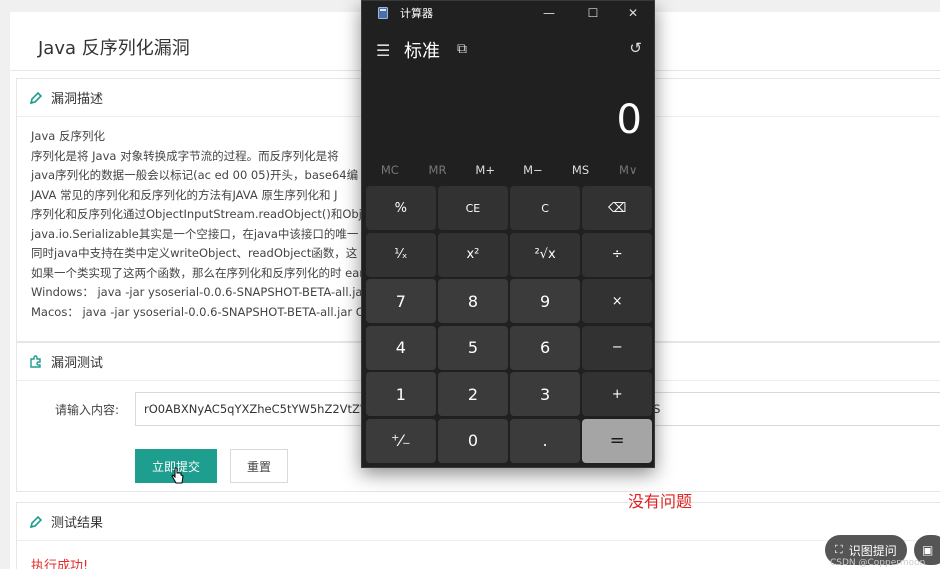 The width and height of the screenshot is (940, 569). I want to click on multiply-key: ×, so click(617, 301).